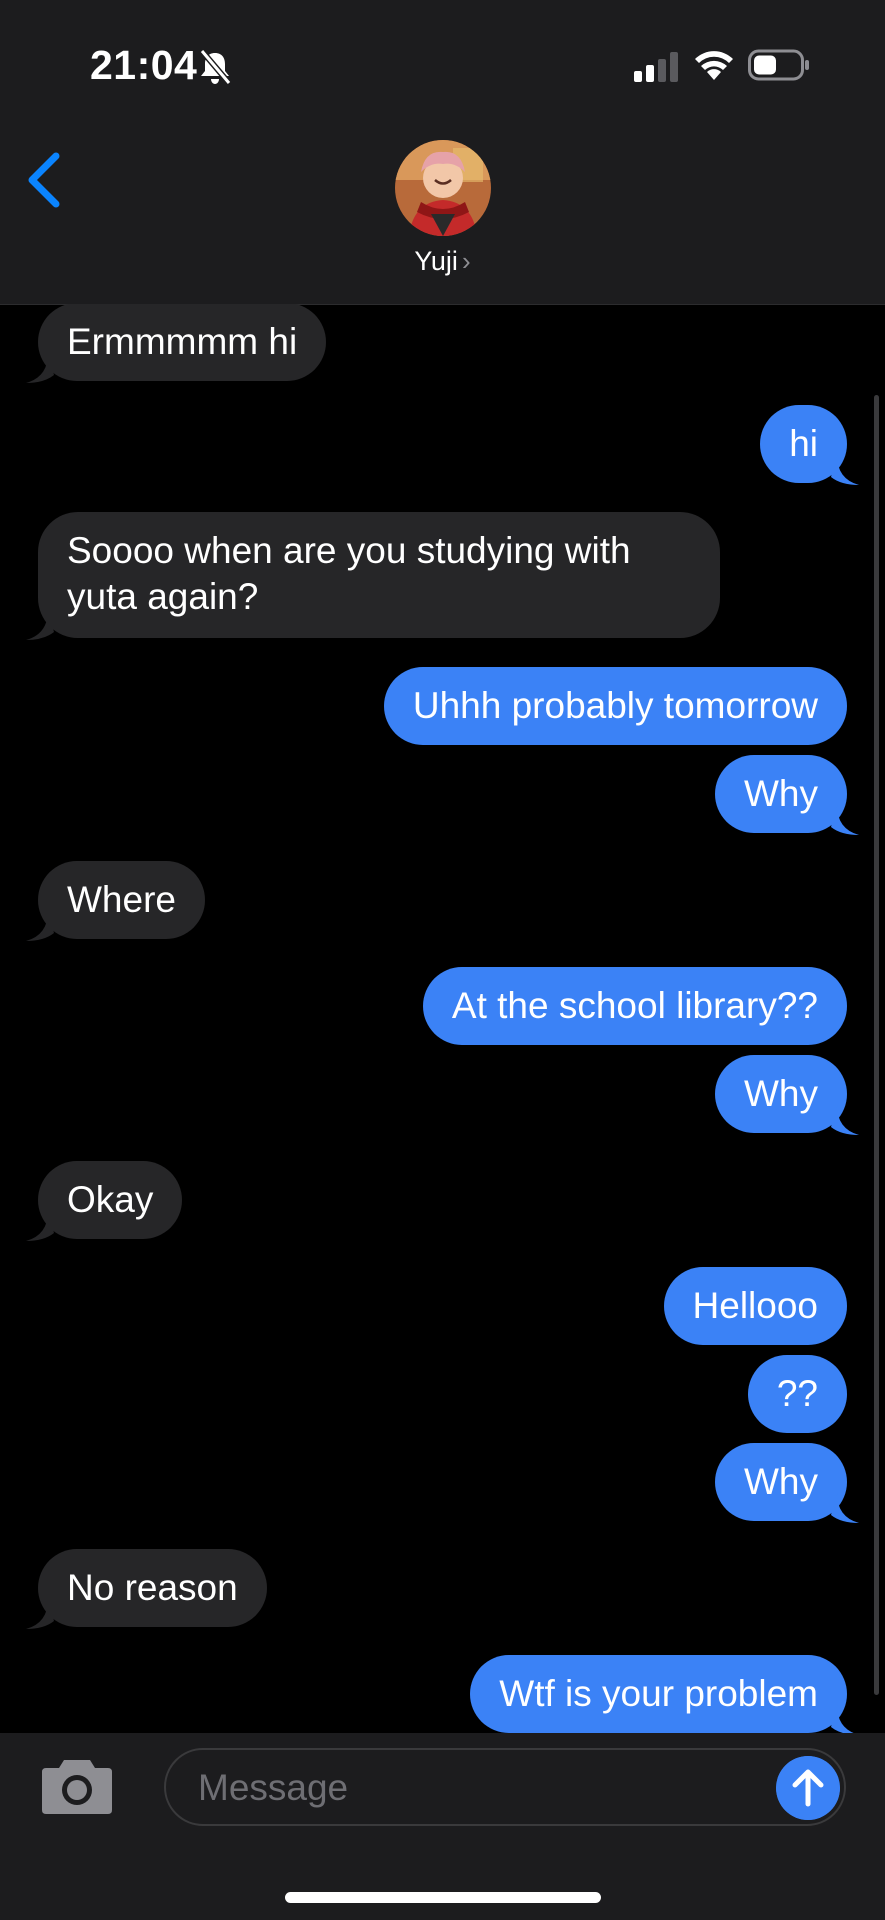 This screenshot has height=1920, width=885. I want to click on scrollbar, so click(876, 1045).